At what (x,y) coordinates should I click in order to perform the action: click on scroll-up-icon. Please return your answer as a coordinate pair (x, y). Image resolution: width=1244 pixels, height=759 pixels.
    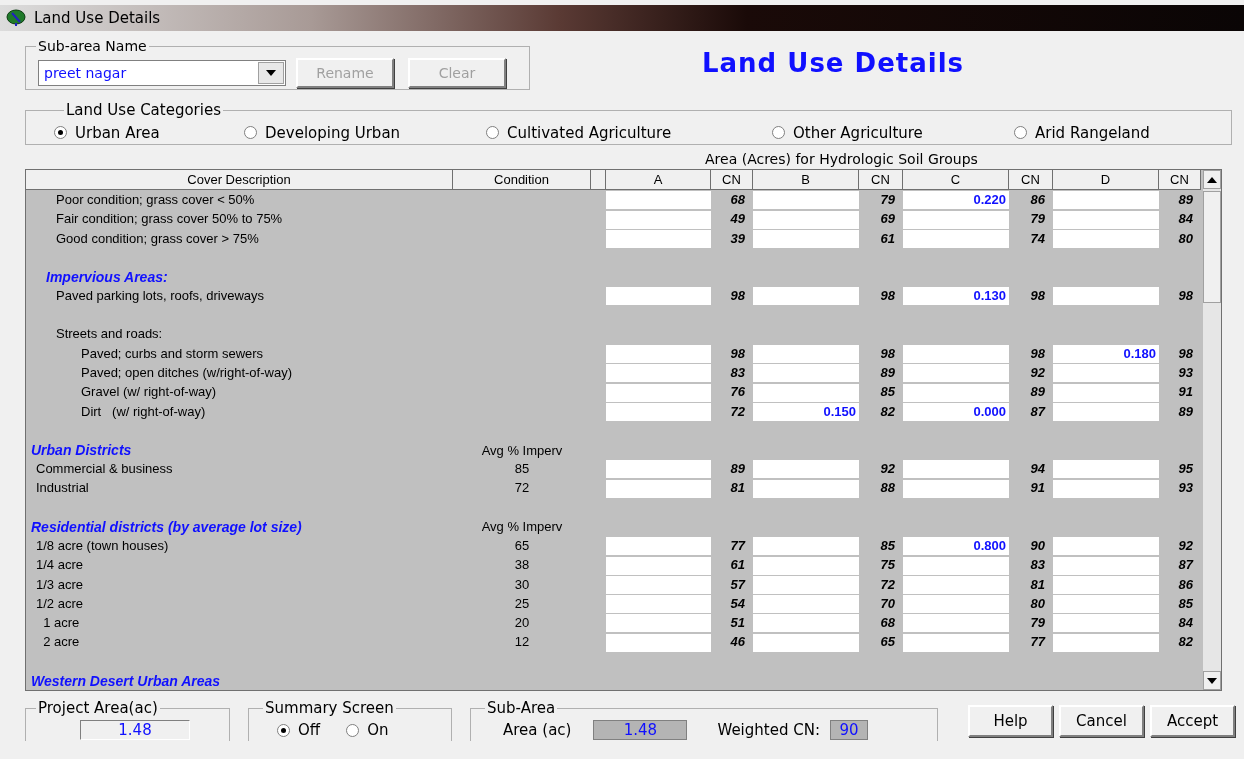
    Looking at the image, I should click on (1212, 179).